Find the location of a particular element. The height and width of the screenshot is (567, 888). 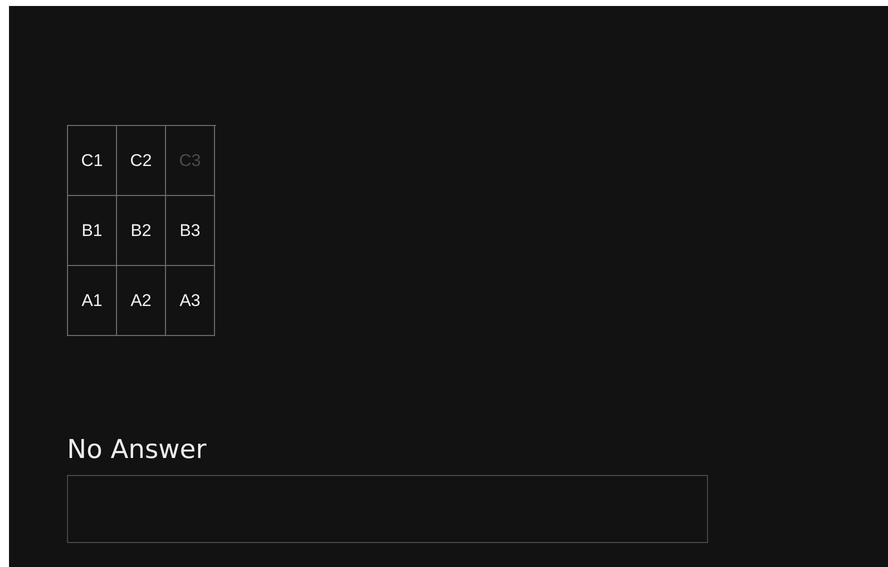

grid-cell-button: A3 is located at coordinates (190, 301).